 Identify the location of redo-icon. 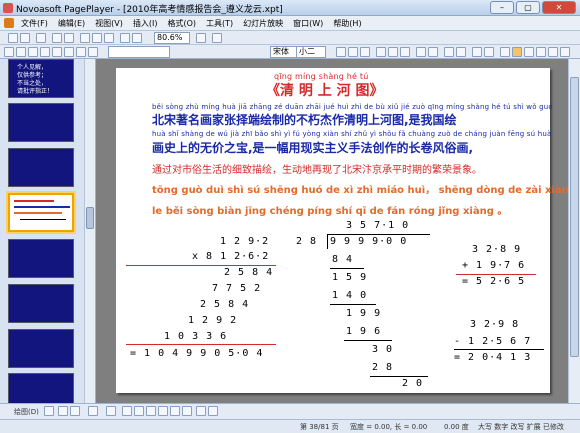
(137, 38).